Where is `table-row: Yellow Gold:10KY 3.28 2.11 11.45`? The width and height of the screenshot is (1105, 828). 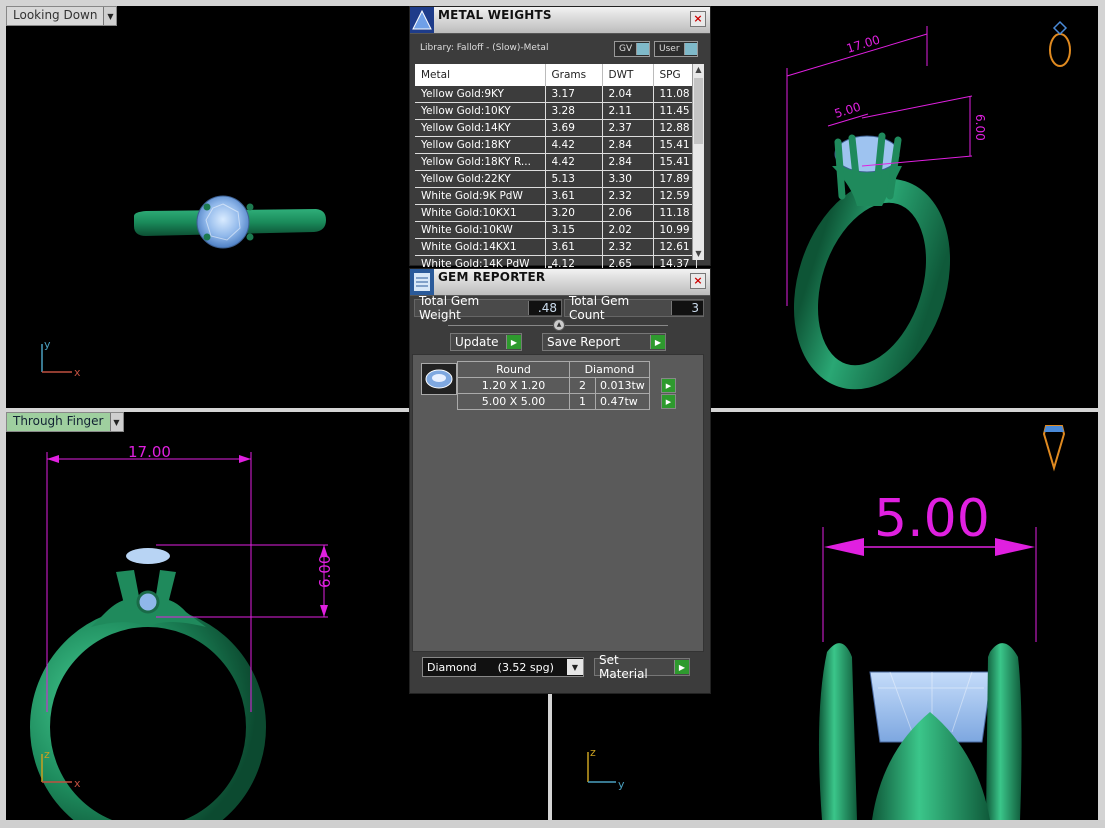 table-row: Yellow Gold:10KY 3.28 2.11 11.45 is located at coordinates (556, 111).